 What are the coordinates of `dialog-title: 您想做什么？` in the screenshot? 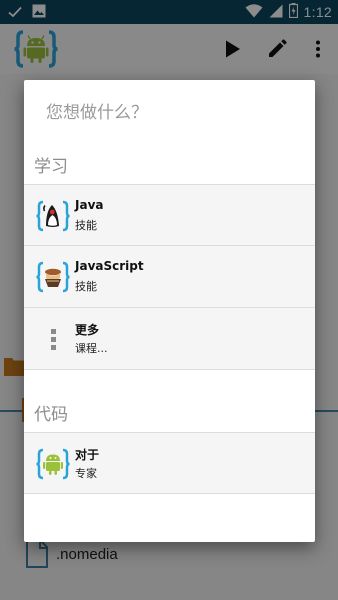 It's located at (97, 113).